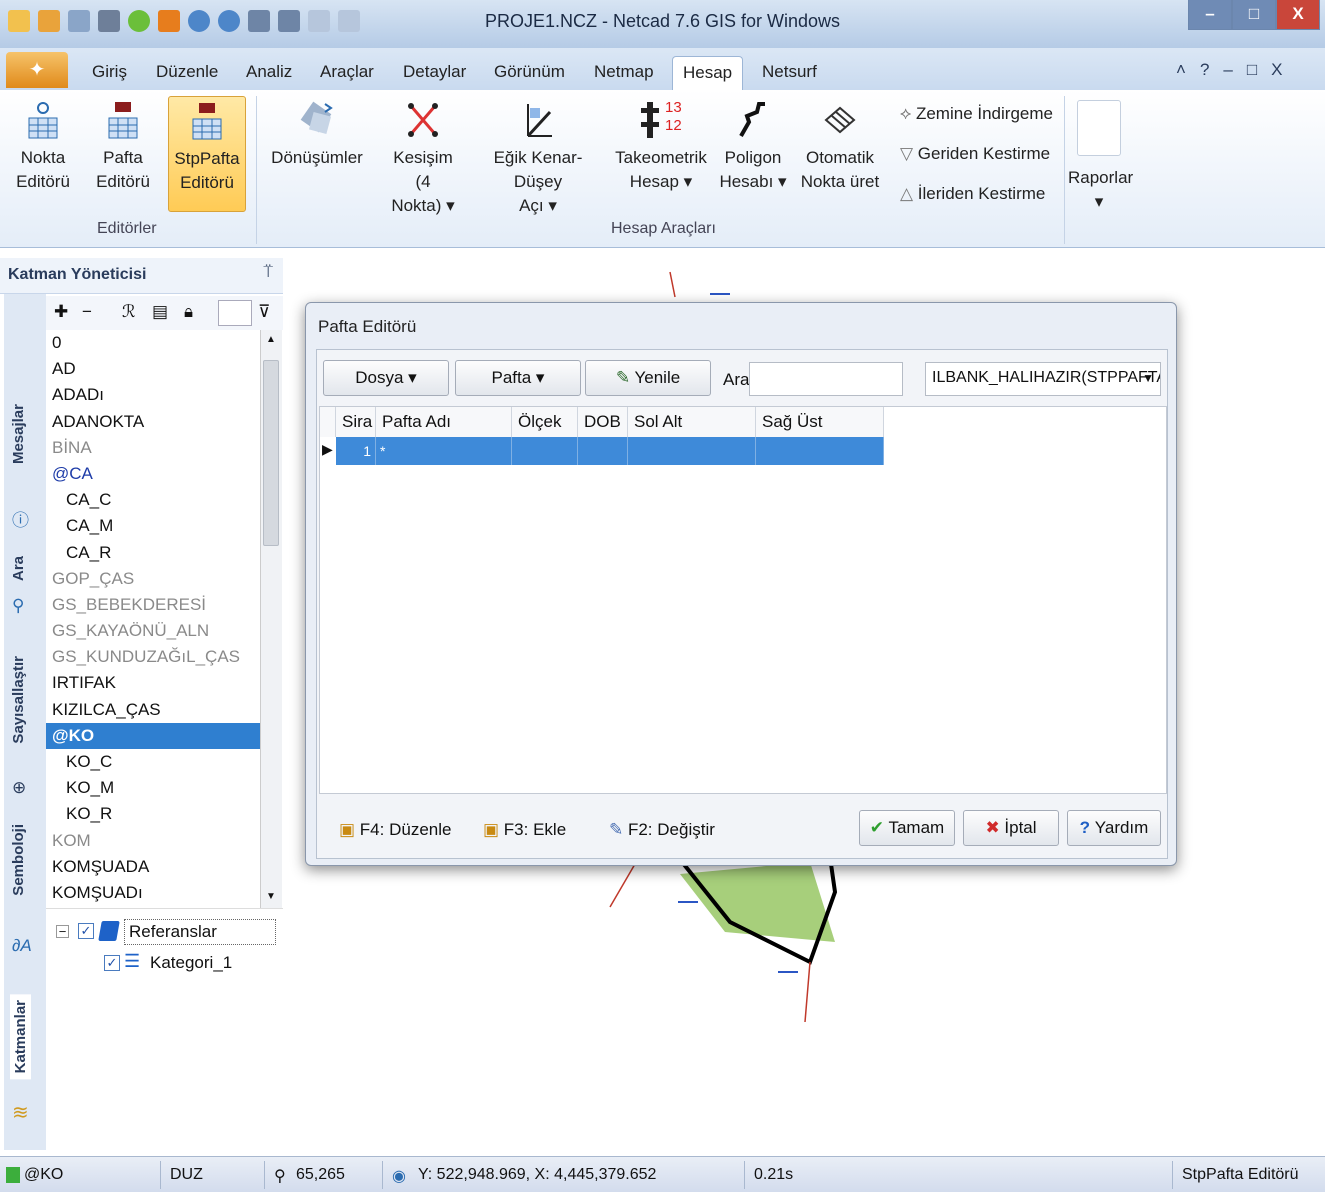 The width and height of the screenshot is (1325, 1192). I want to click on side-tab-ara: Ara, so click(18, 568).